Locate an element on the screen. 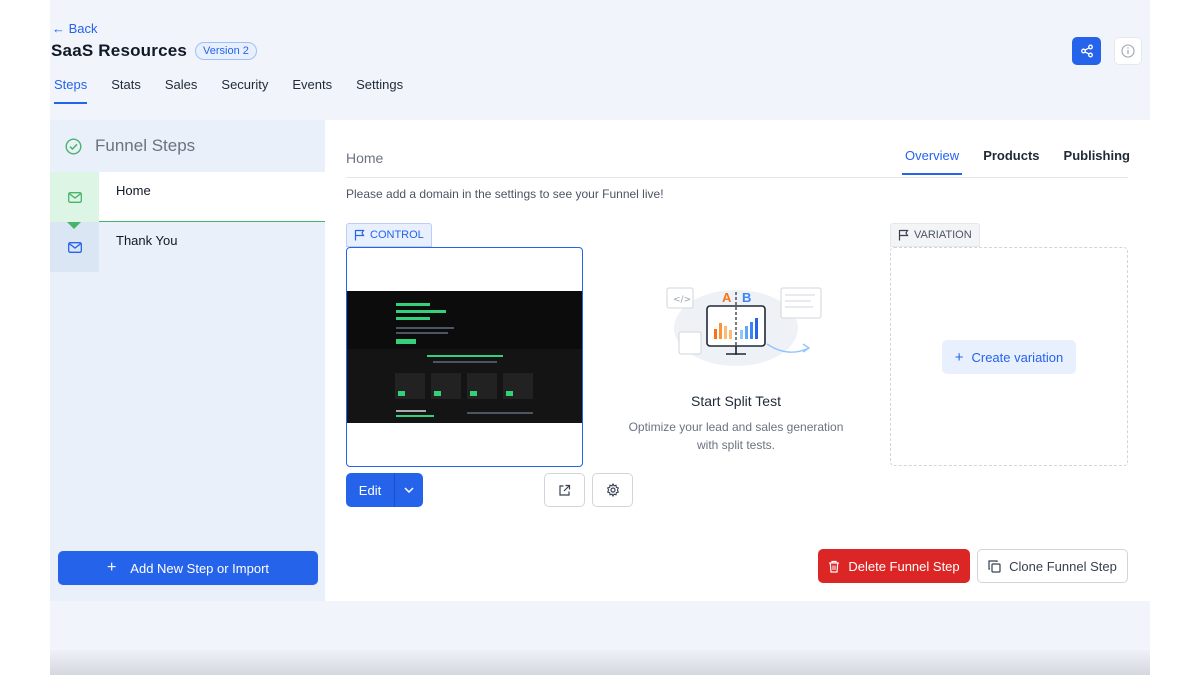 This screenshot has width=1200, height=675. info-icon is located at coordinates (1128, 51).